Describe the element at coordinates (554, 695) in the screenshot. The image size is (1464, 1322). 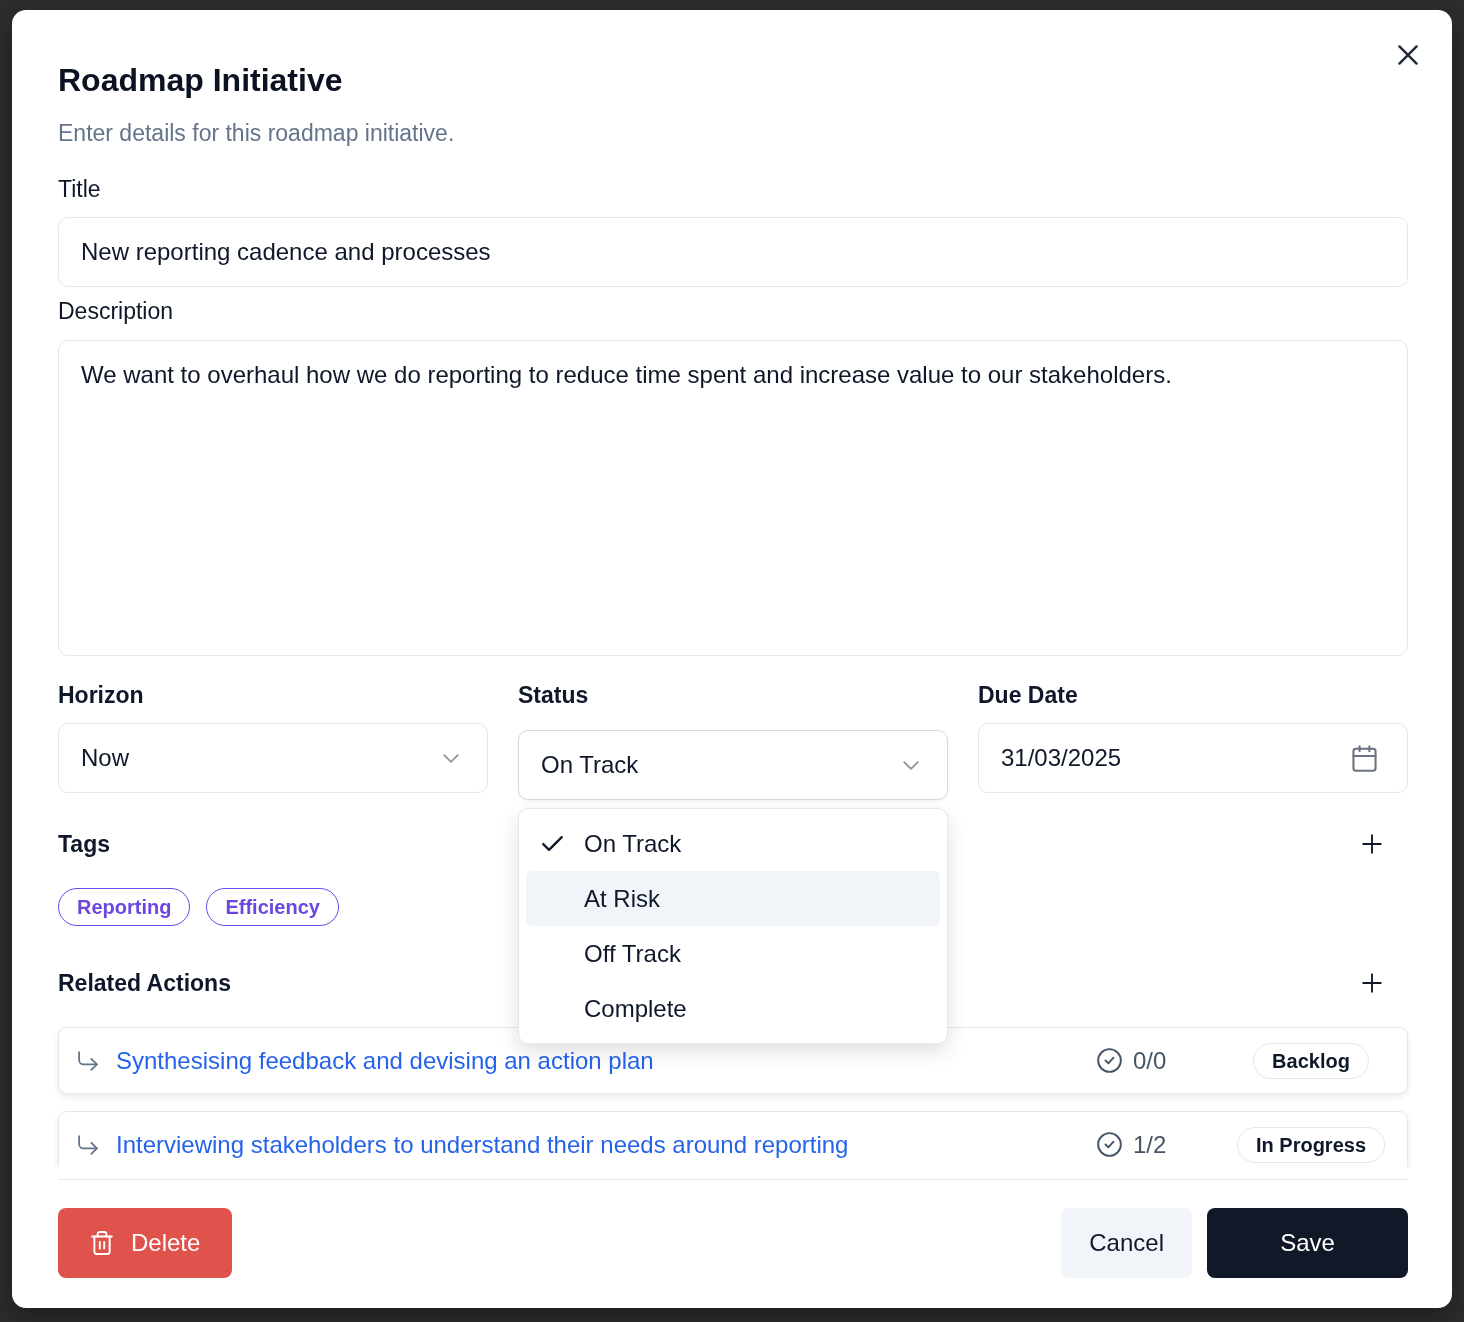
I see `field-label: Status` at that location.